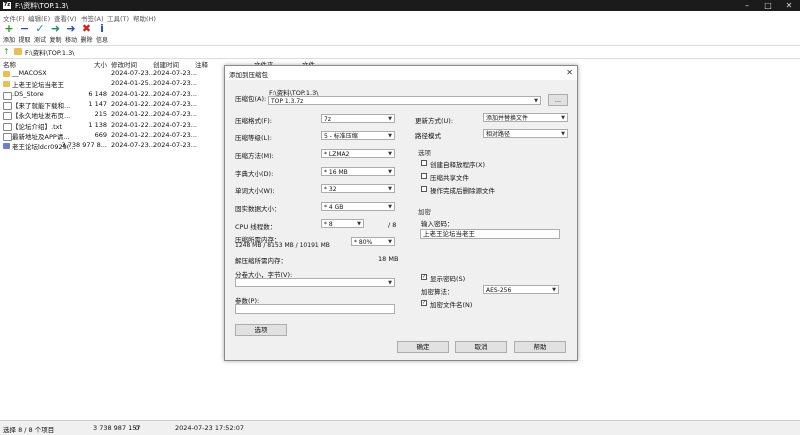 The height and width of the screenshot is (435, 800). What do you see at coordinates (28, 93) in the screenshot?
I see `cell-name: .DS_Store` at bounding box center [28, 93].